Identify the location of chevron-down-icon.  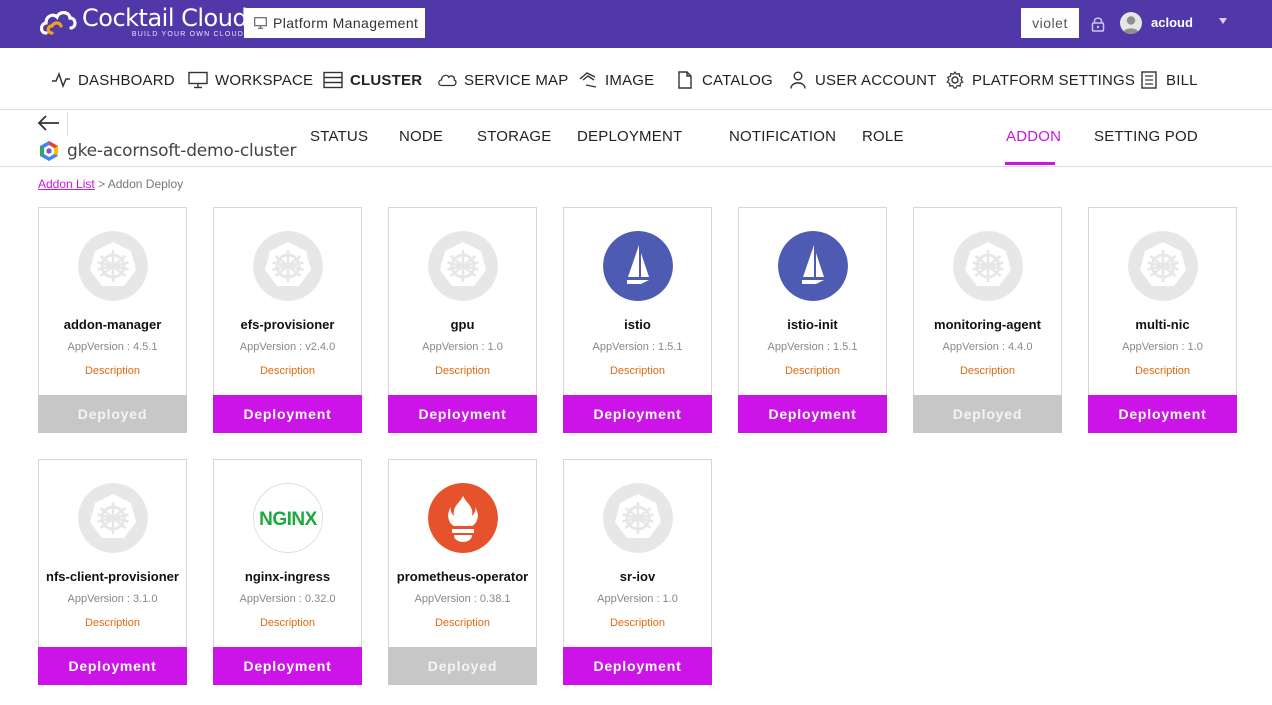
(1223, 21).